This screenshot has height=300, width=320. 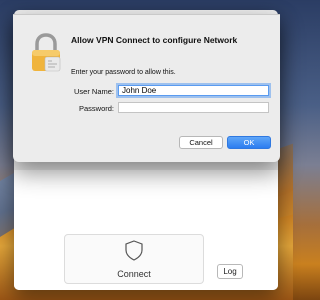 What do you see at coordinates (134, 250) in the screenshot?
I see `shield-icon` at bounding box center [134, 250].